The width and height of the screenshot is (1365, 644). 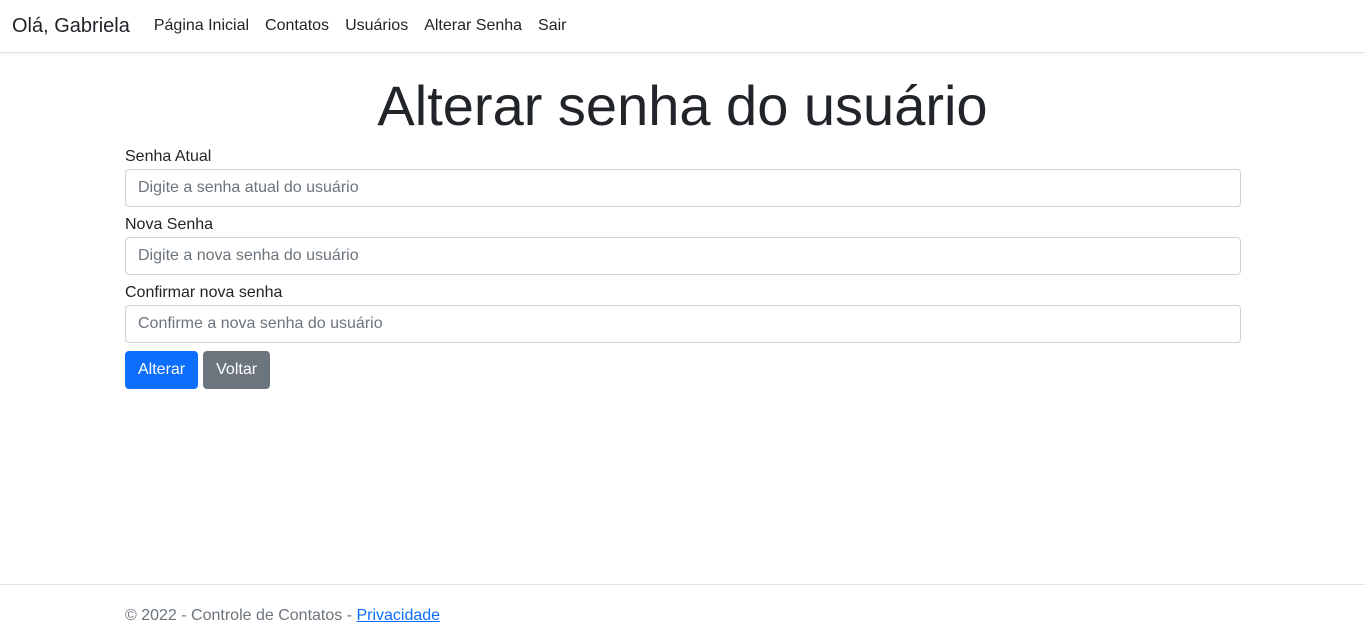 I want to click on current-password-label: Senha Atual, so click(x=168, y=156).